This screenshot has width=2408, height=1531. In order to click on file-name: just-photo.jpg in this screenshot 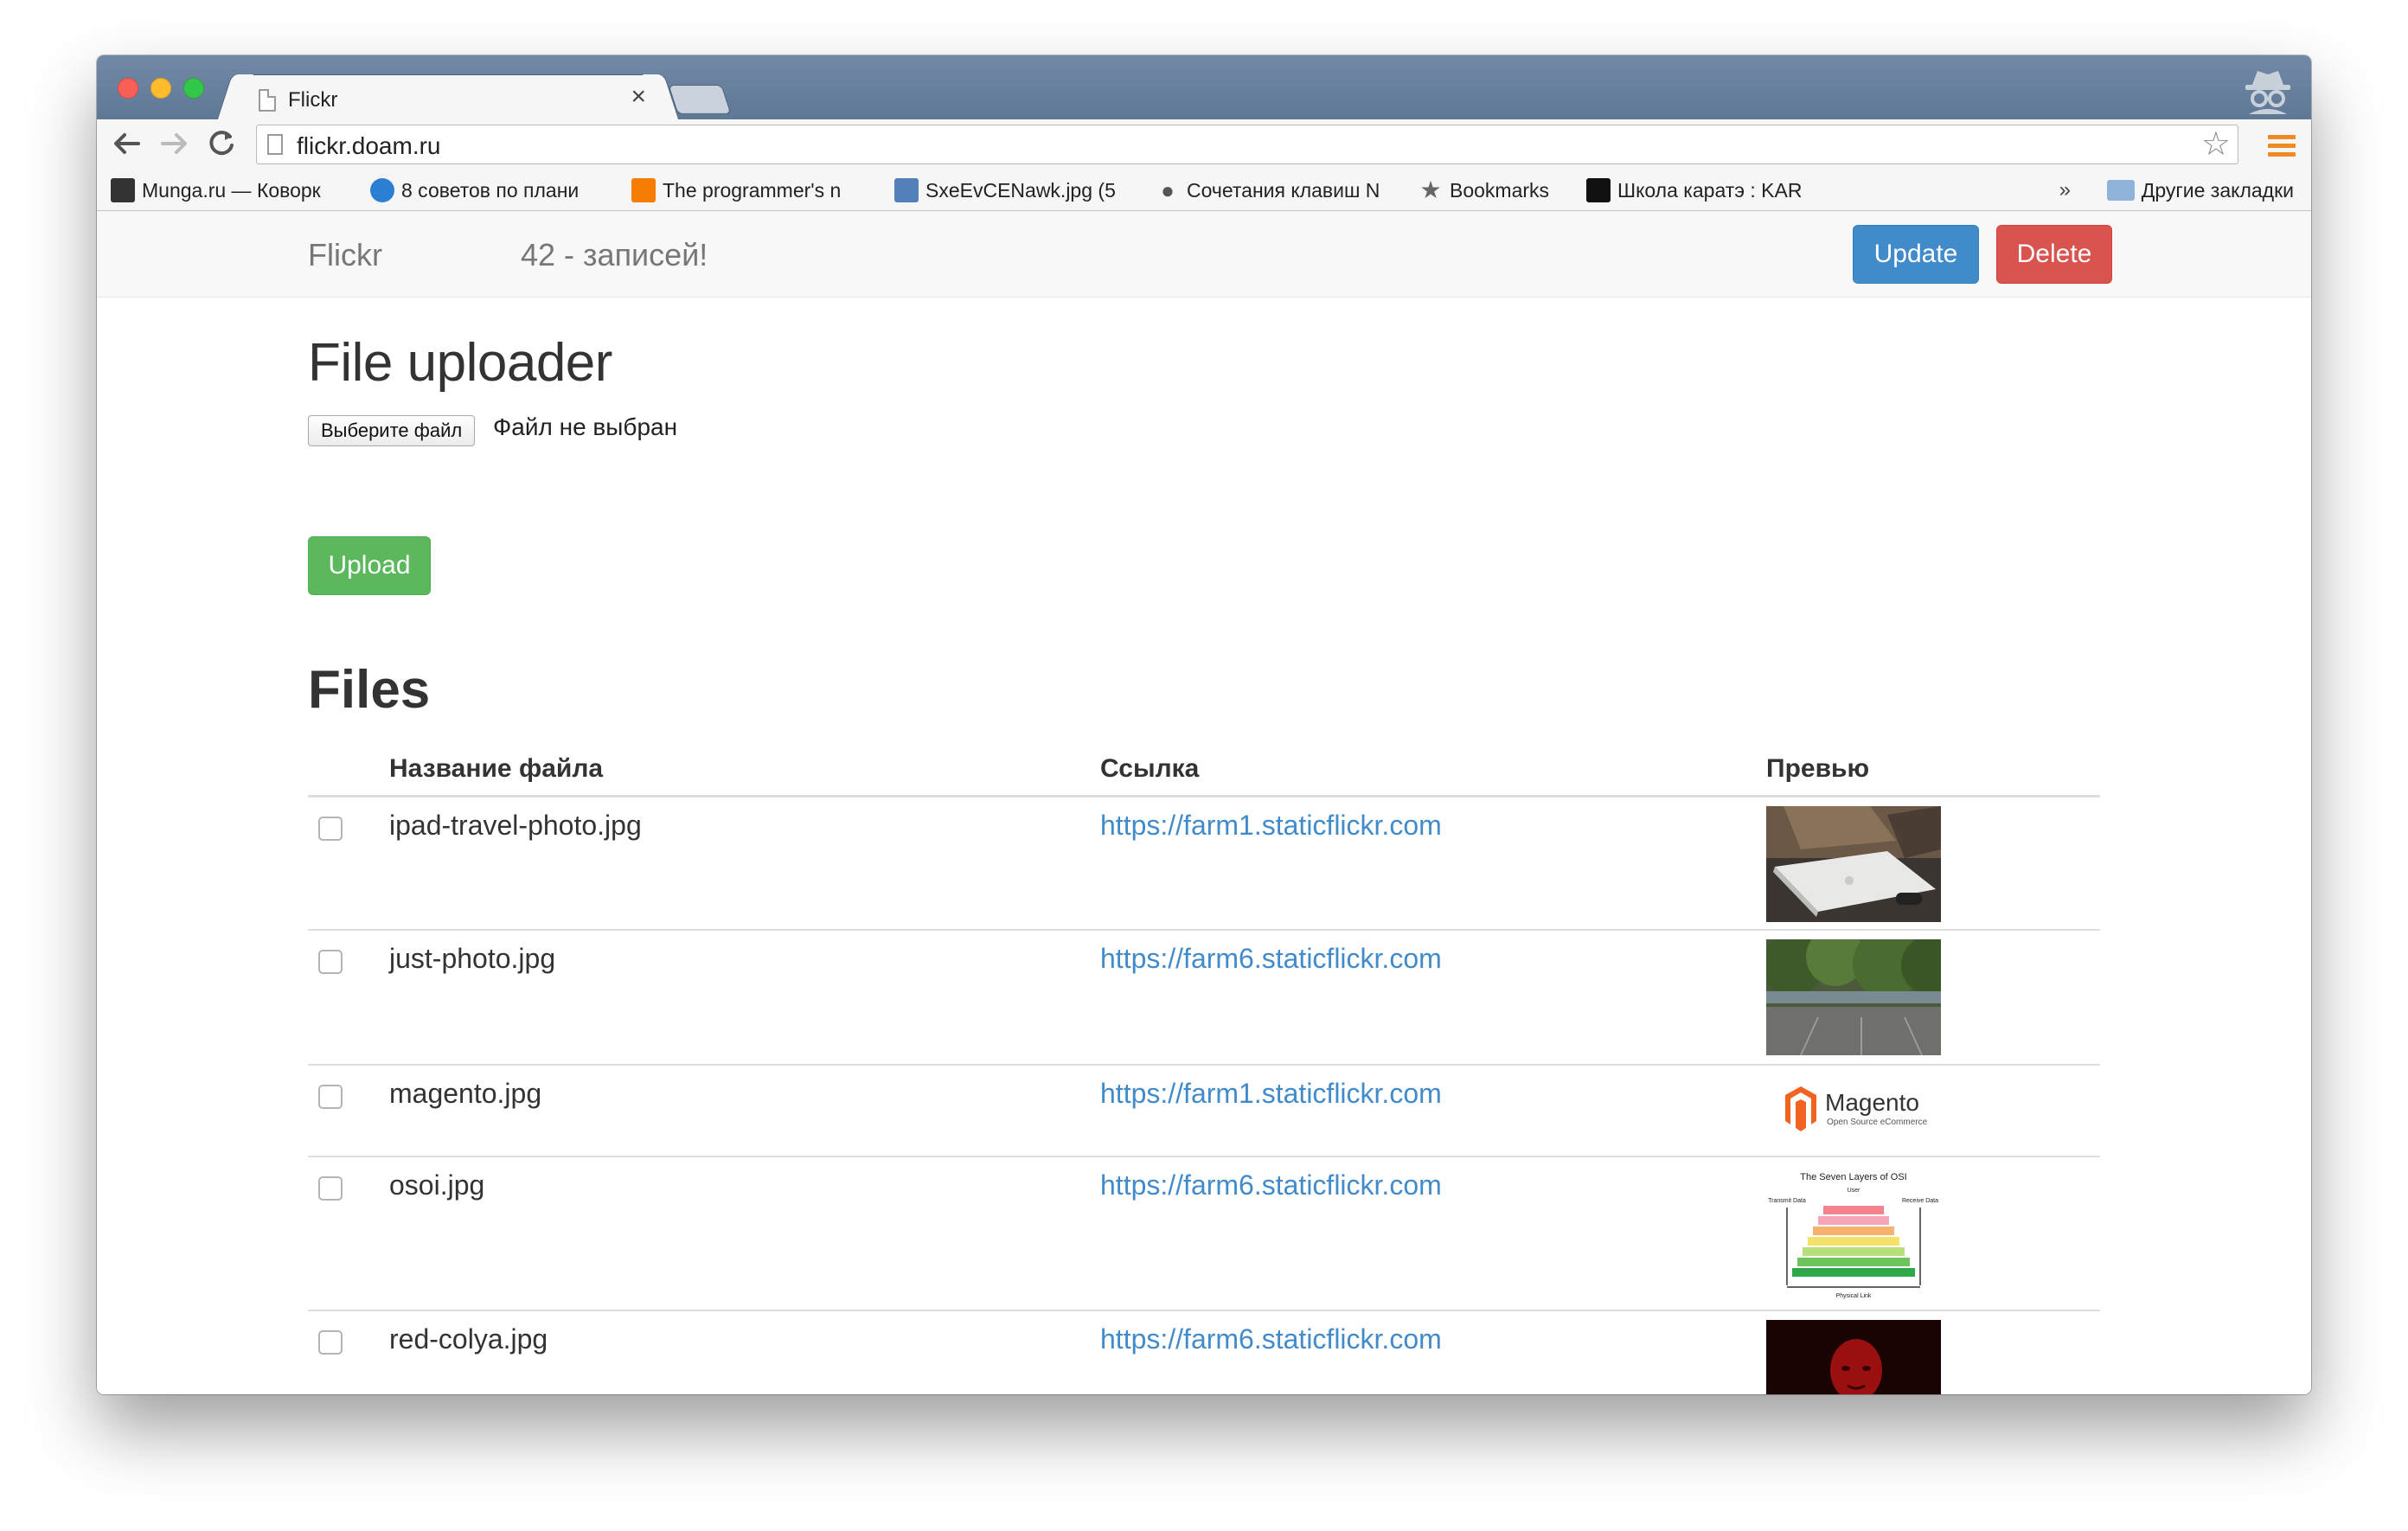, I will do `click(472, 958)`.